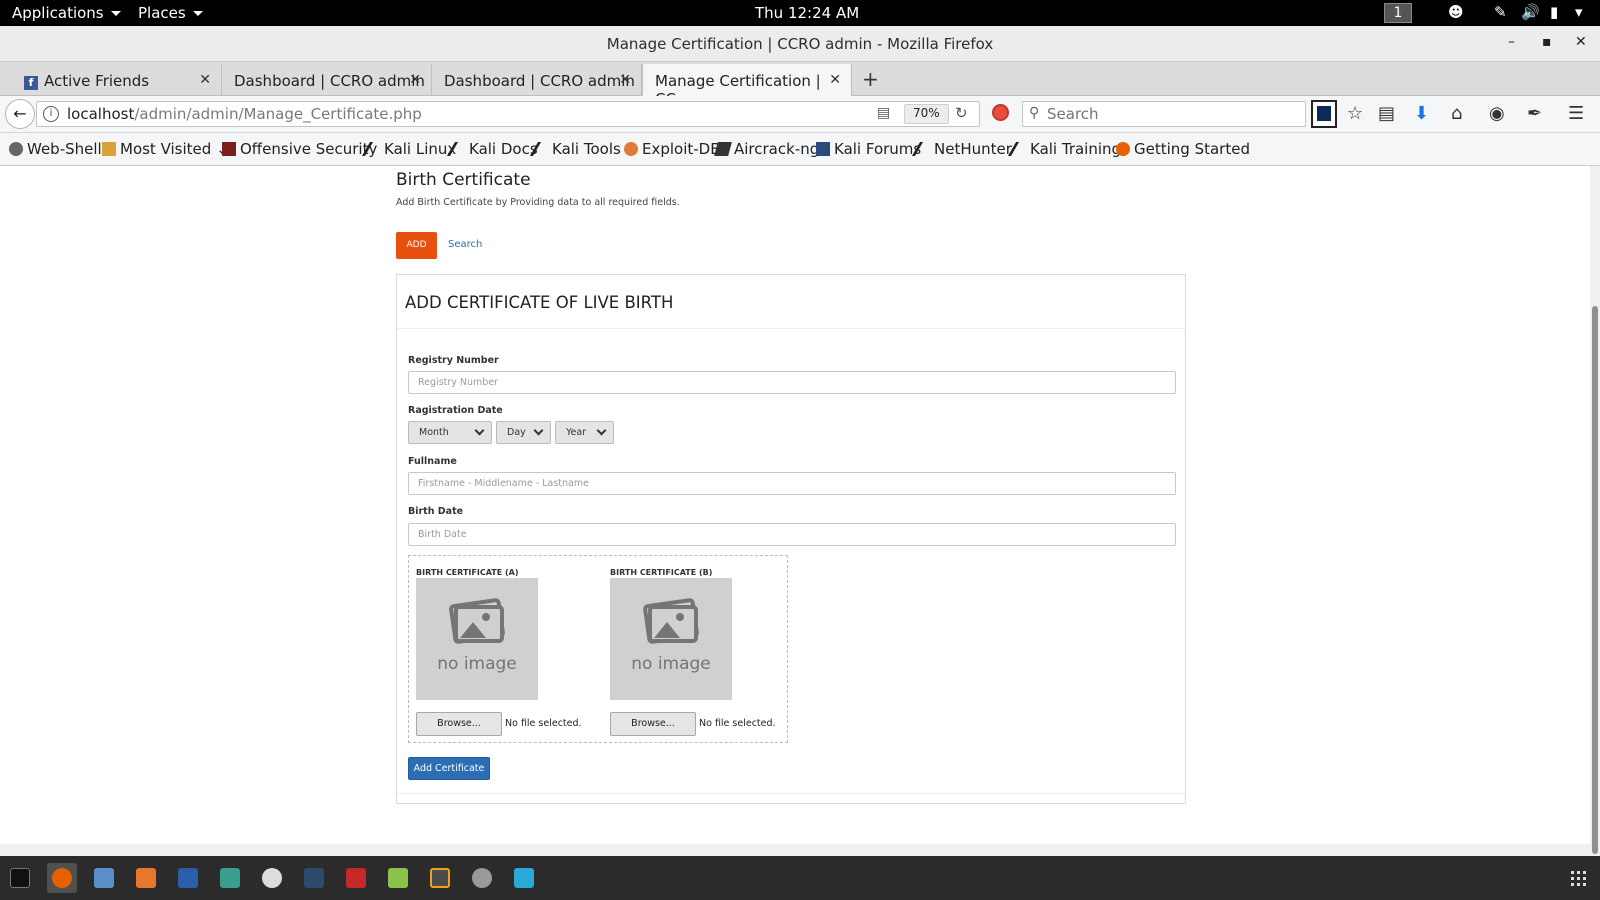  Describe the element at coordinates (1386, 113) in the screenshot. I see `library-icon: ▤` at that location.